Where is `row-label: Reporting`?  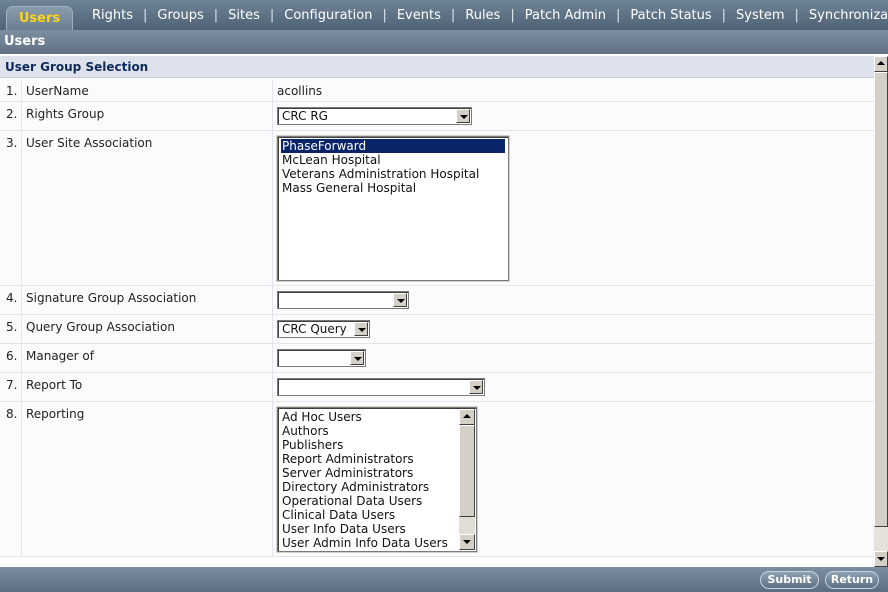 row-label: Reporting is located at coordinates (147, 479).